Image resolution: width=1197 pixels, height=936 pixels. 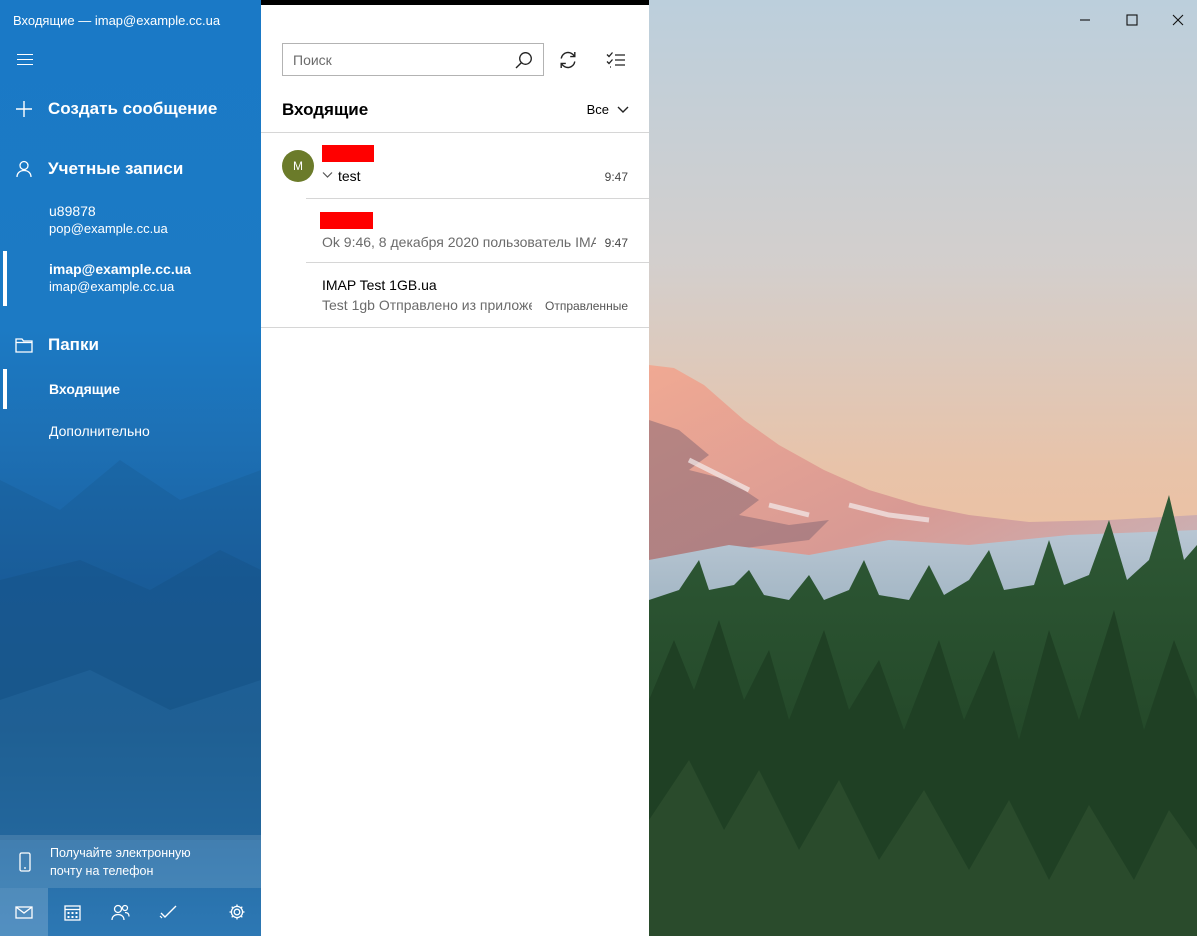 What do you see at coordinates (130, 345) in the screenshot?
I see `folders-header: Папки` at bounding box center [130, 345].